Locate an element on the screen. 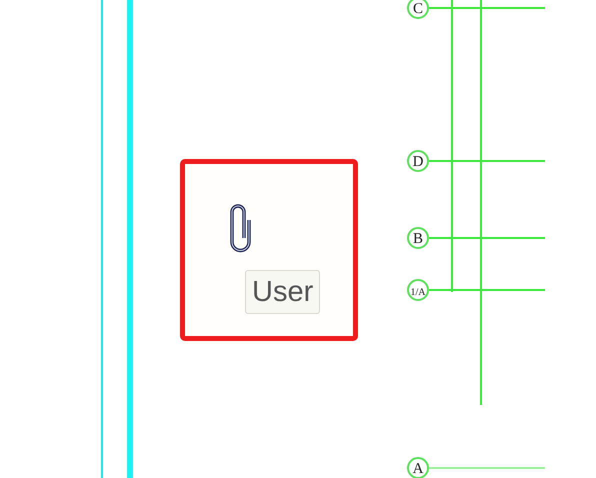 This screenshot has height=478, width=596. grid-bubble: 1/A is located at coordinates (418, 290).